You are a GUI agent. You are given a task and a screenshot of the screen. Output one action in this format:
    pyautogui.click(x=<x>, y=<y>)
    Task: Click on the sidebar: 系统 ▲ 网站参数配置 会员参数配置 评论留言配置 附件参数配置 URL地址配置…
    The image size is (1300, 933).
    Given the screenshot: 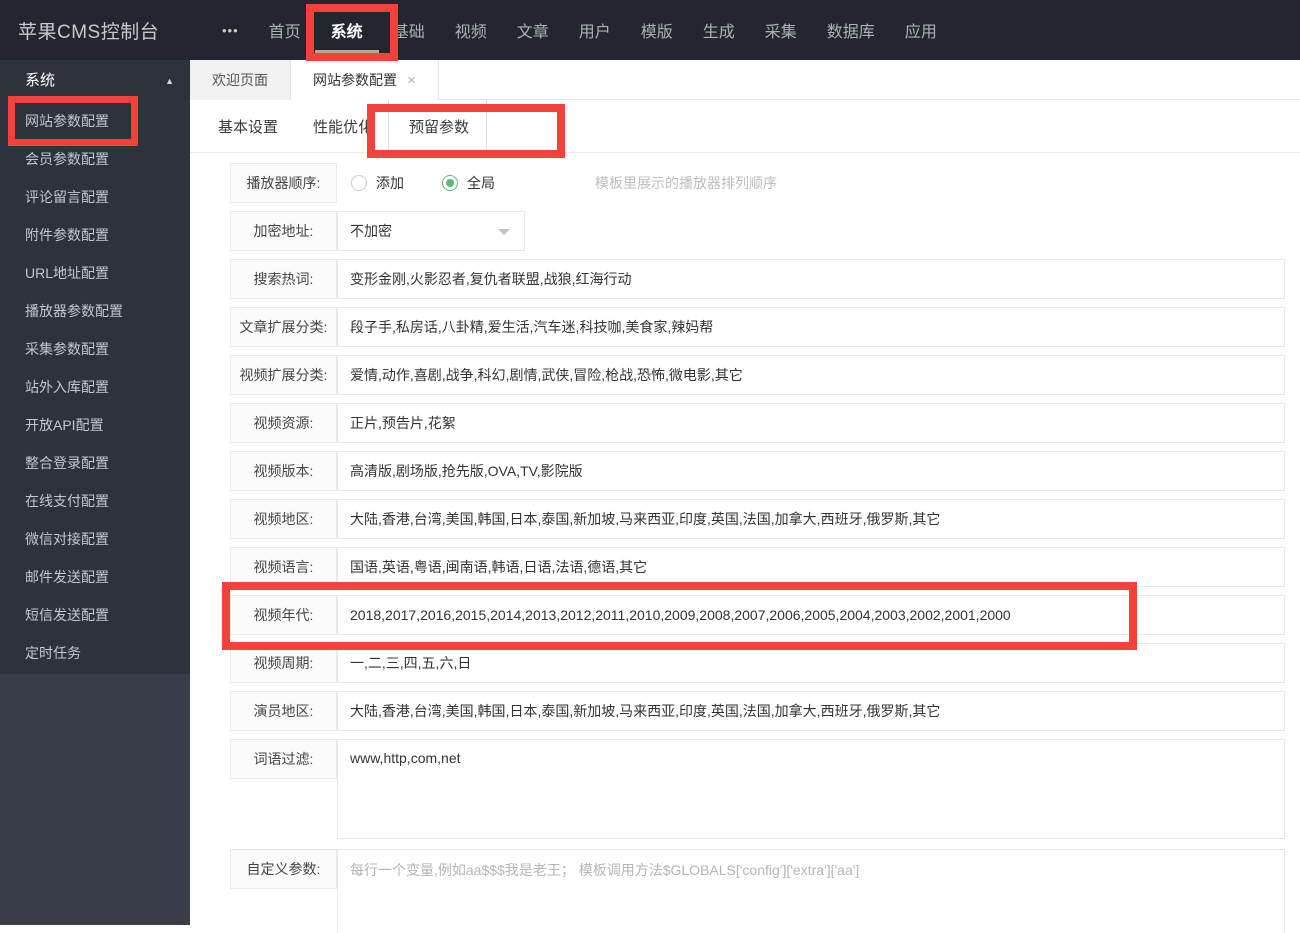 What is the action you would take?
    pyautogui.click(x=95, y=492)
    